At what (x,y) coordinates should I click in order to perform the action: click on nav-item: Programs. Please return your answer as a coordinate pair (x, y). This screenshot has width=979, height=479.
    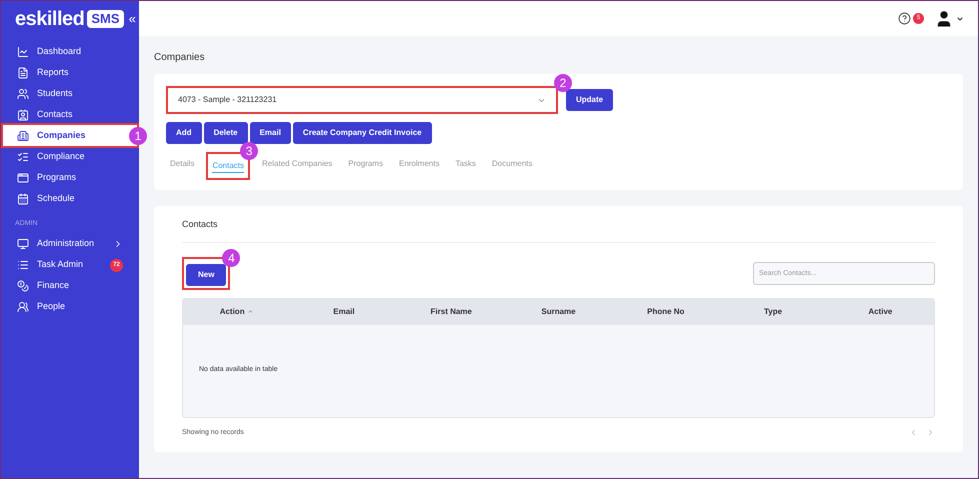
    Looking at the image, I should click on (70, 177).